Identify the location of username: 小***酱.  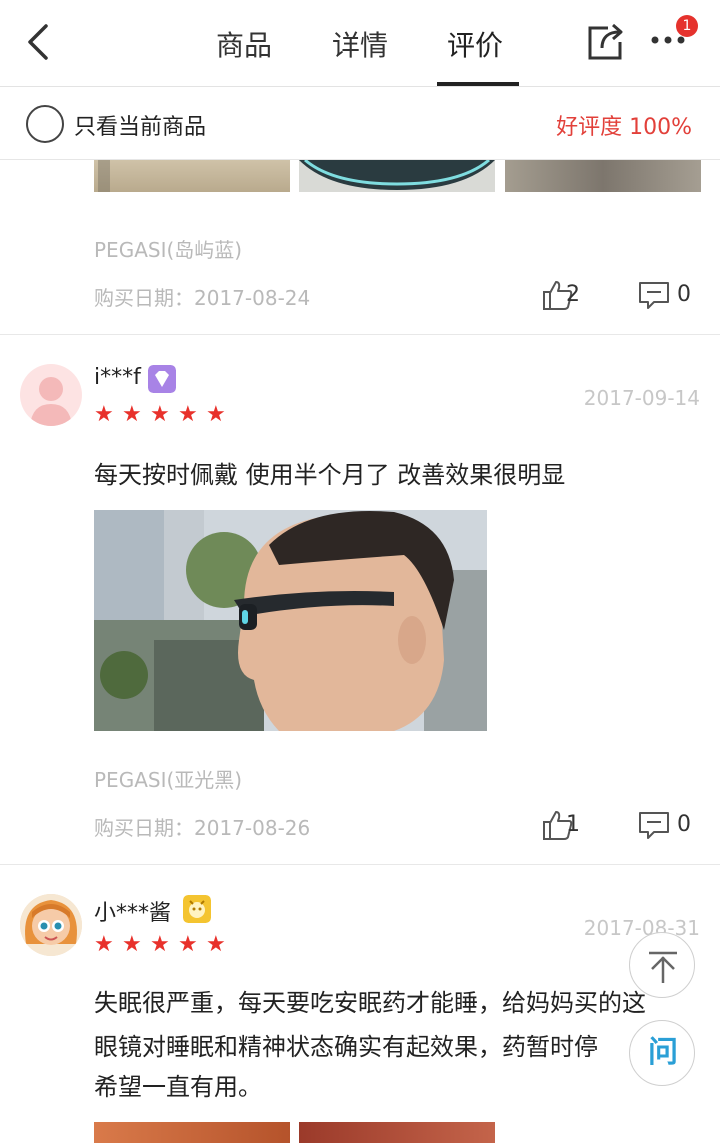
(133, 913).